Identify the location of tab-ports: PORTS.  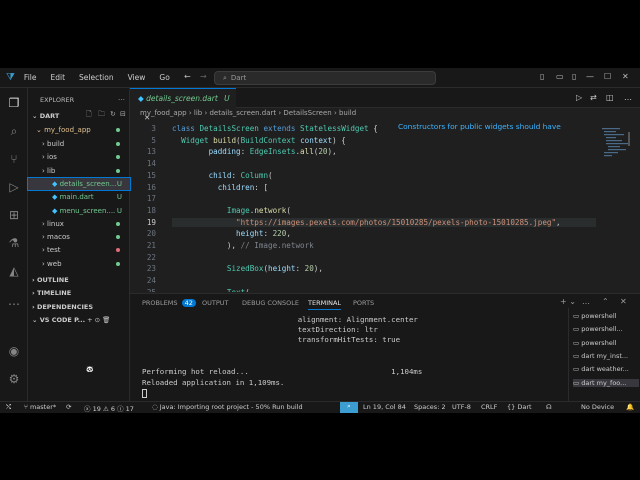
(363, 303).